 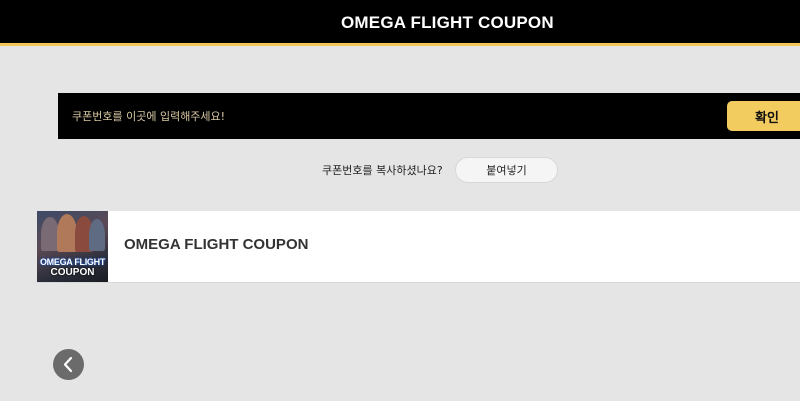 What do you see at coordinates (72, 272) in the screenshot?
I see `thumbnail-subtitle: COUPON` at bounding box center [72, 272].